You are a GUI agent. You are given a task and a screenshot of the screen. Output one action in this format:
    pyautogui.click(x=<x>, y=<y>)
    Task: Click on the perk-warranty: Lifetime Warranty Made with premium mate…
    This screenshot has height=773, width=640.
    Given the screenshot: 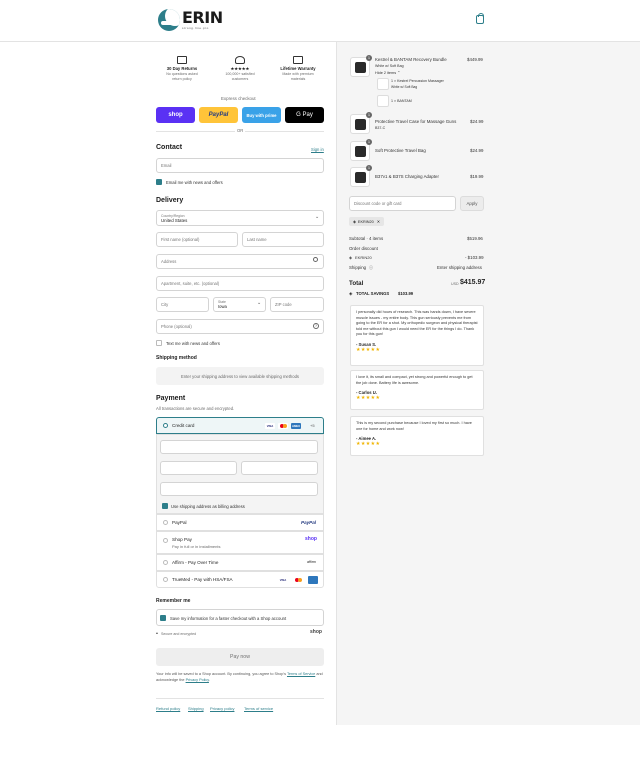 What is the action you would take?
    pyautogui.click(x=298, y=68)
    